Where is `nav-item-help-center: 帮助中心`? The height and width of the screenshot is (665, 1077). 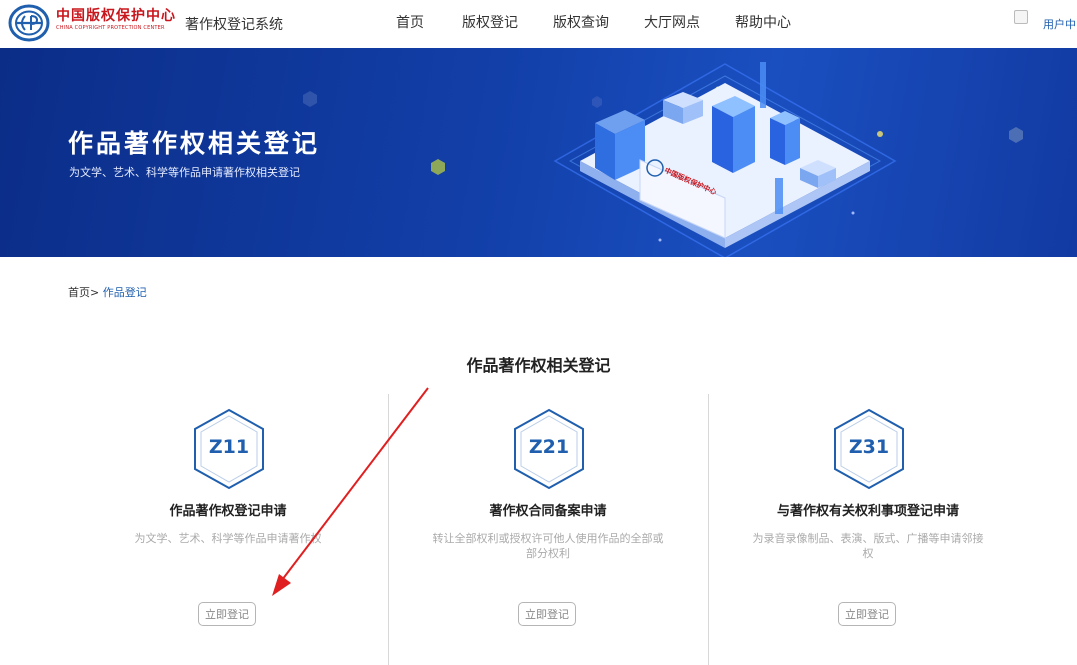
nav-item-help-center: 帮助中心 is located at coordinates (763, 22).